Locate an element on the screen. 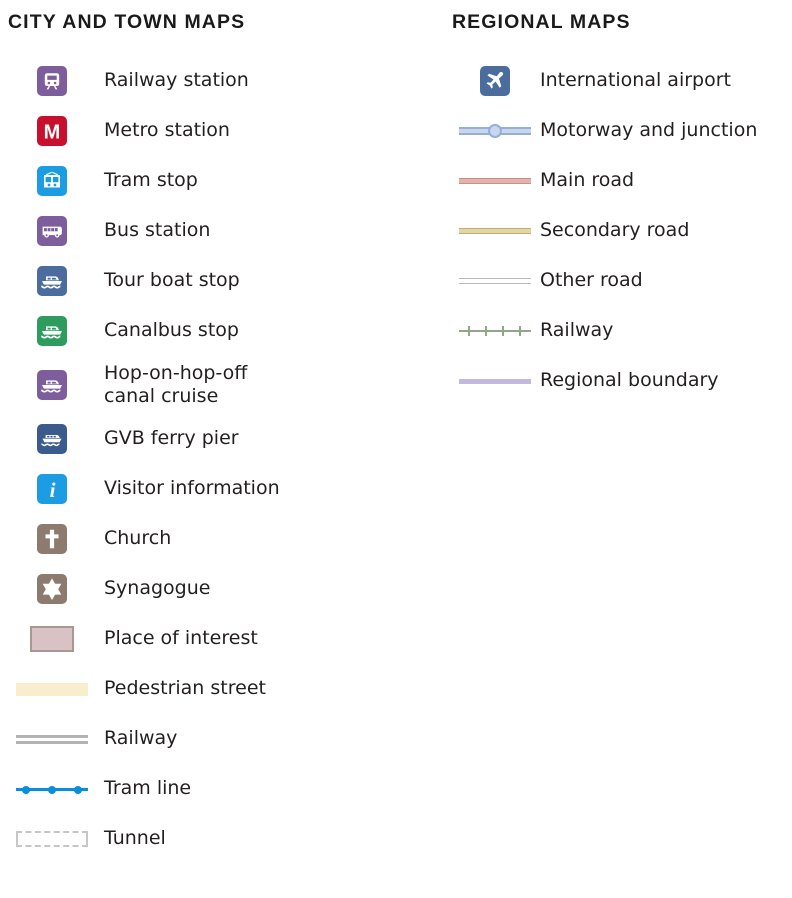  secondary-road-fill is located at coordinates (495, 231).